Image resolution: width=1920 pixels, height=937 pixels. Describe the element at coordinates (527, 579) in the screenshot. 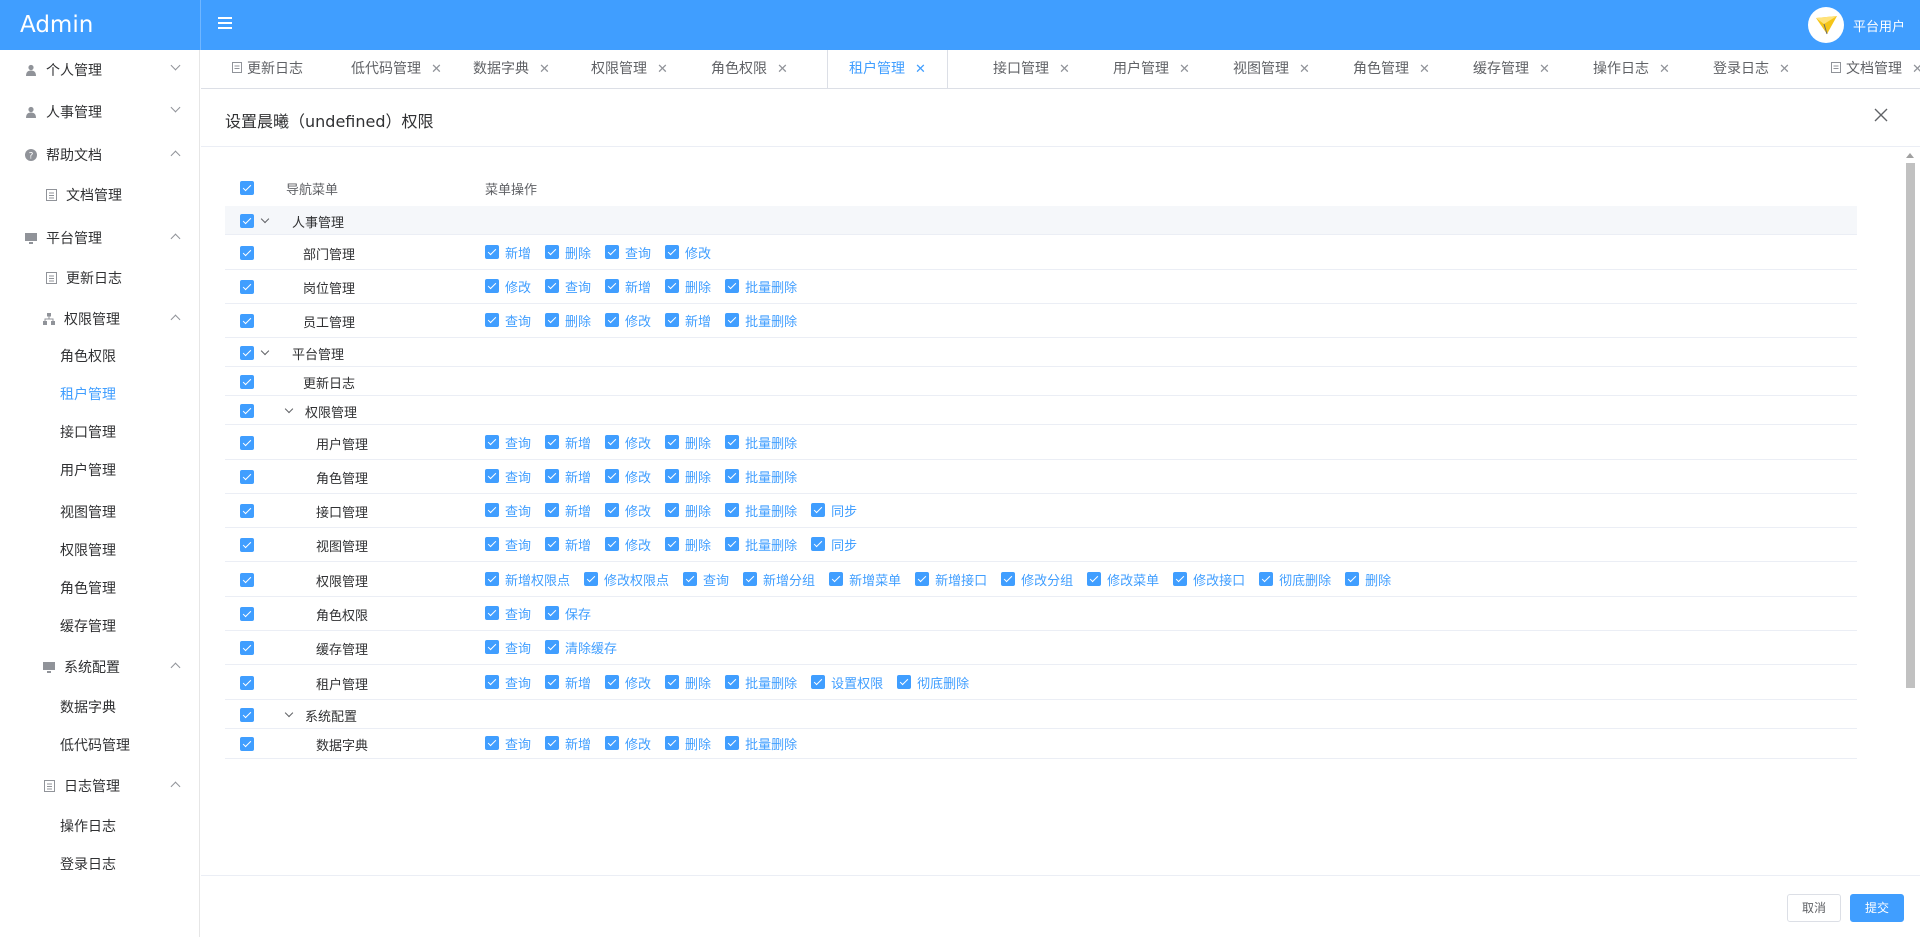

I see `operation-checkbox: 新增权限点` at that location.